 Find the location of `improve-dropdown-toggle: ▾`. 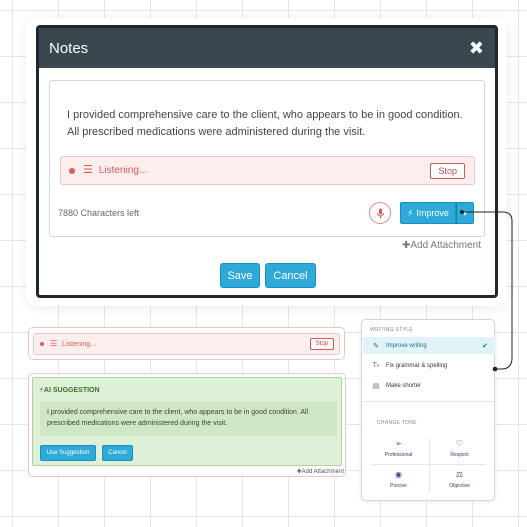

improve-dropdown-toggle: ▾ is located at coordinates (465, 213).